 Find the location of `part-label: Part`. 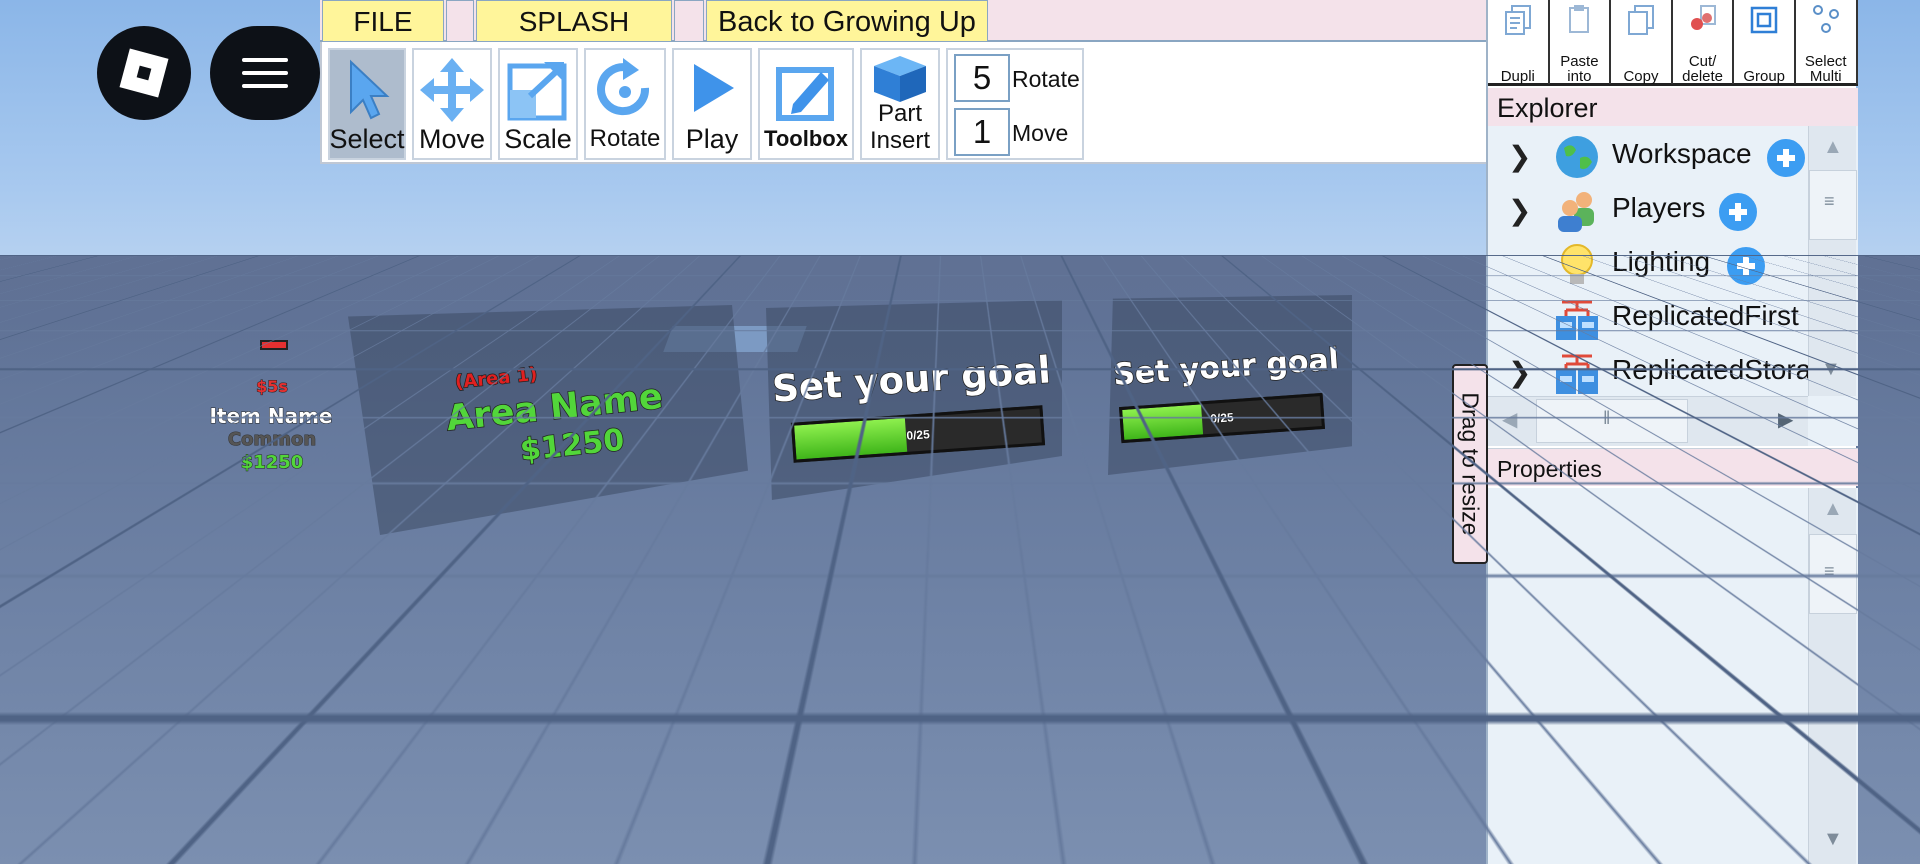

part-label: Part is located at coordinates (899, 113).